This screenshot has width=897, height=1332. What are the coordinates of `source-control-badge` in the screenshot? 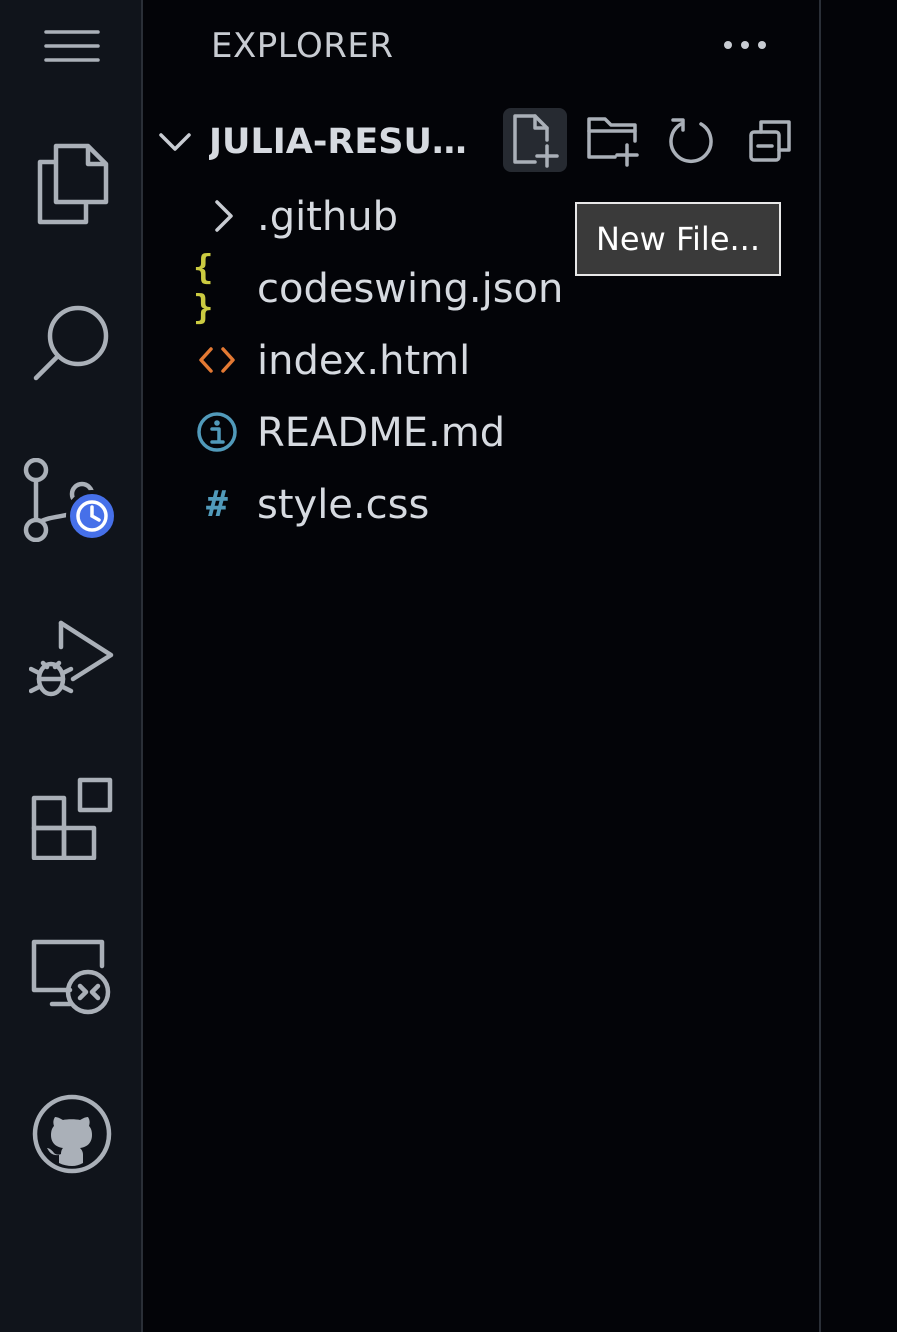 It's located at (92, 516).